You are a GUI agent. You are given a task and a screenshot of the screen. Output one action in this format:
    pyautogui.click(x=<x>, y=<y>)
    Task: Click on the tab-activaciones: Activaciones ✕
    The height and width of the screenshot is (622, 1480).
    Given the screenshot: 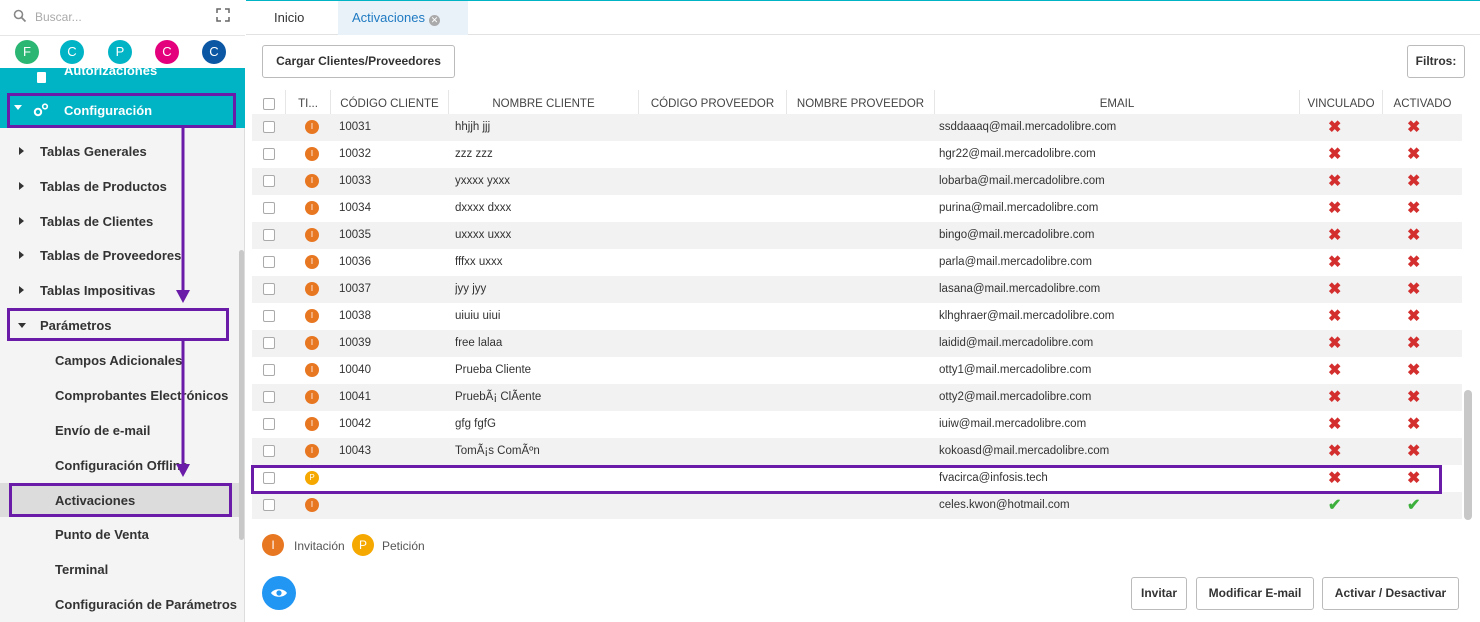 What is the action you would take?
    pyautogui.click(x=403, y=18)
    